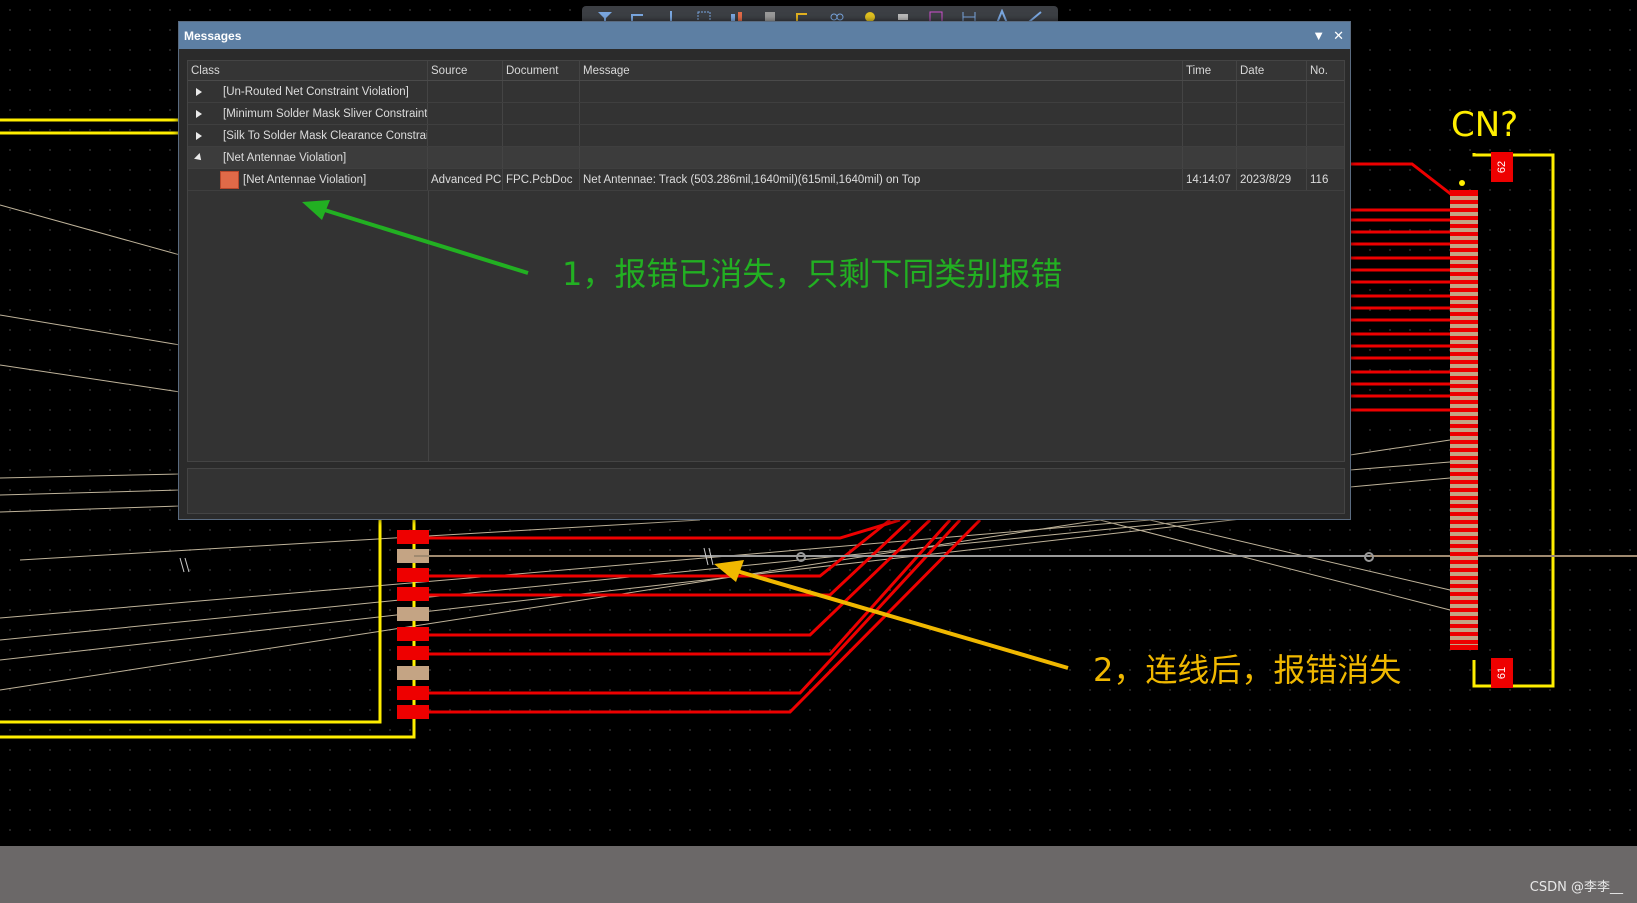 The image size is (1637, 903). Describe the element at coordinates (465, 179) in the screenshot. I see `message-source: Advanced PCB` at that location.